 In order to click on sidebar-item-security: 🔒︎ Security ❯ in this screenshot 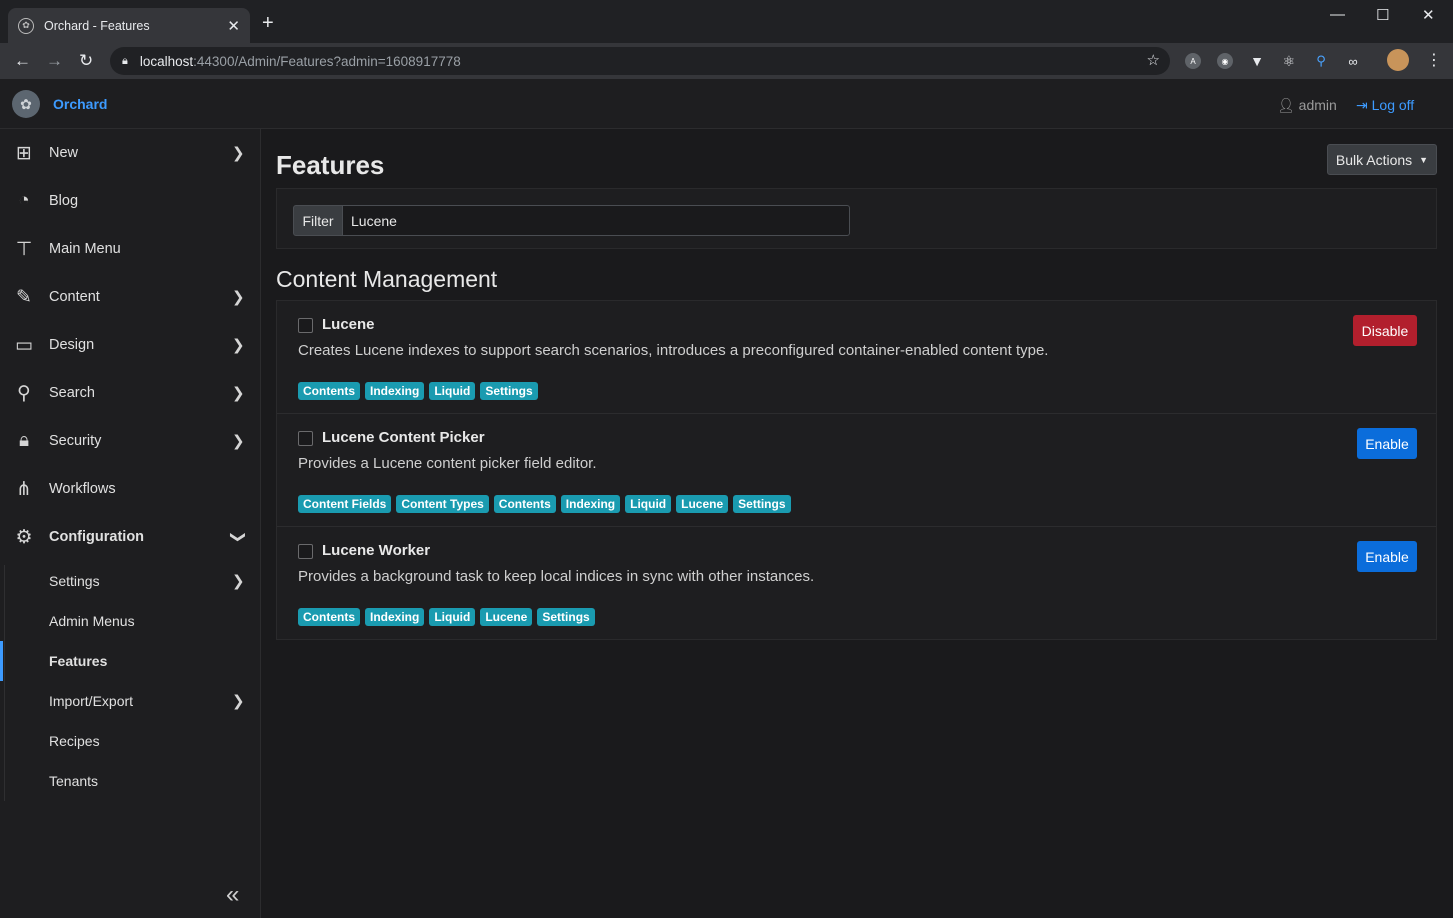, I will do `click(130, 441)`.